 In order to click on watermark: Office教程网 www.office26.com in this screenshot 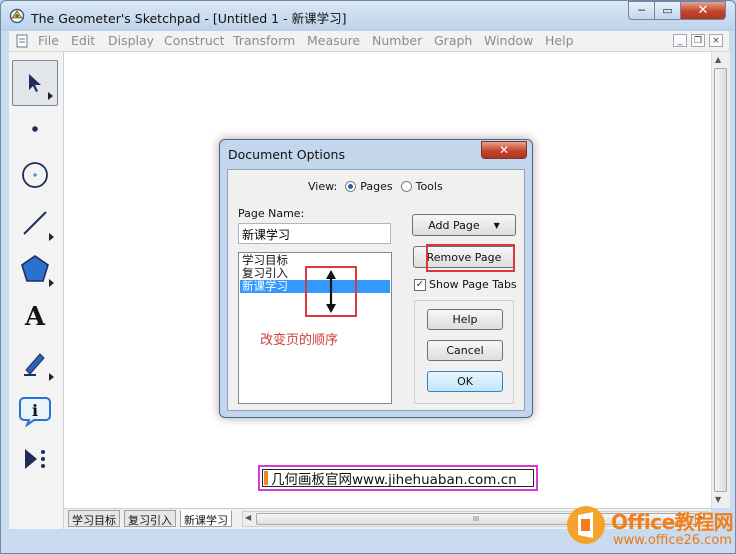, I will do `click(650, 529)`.